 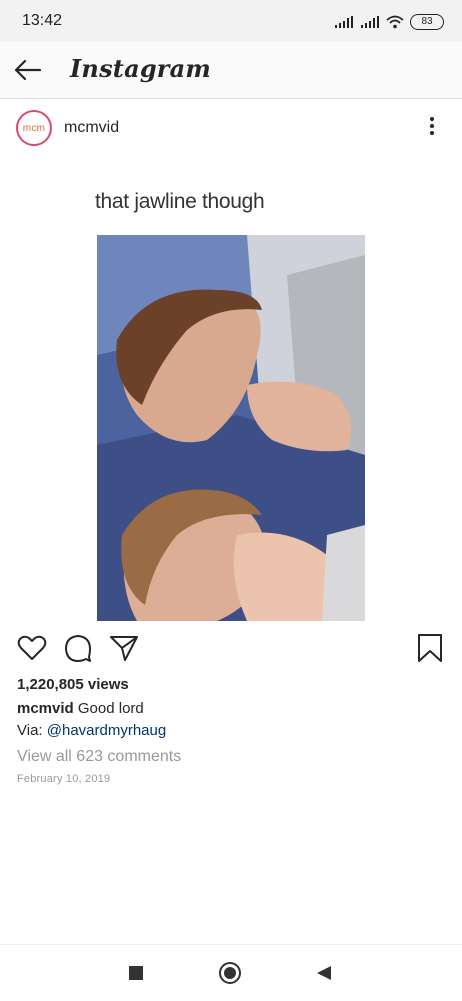 I want to click on caption-text: Good lord, so click(x=110, y=708).